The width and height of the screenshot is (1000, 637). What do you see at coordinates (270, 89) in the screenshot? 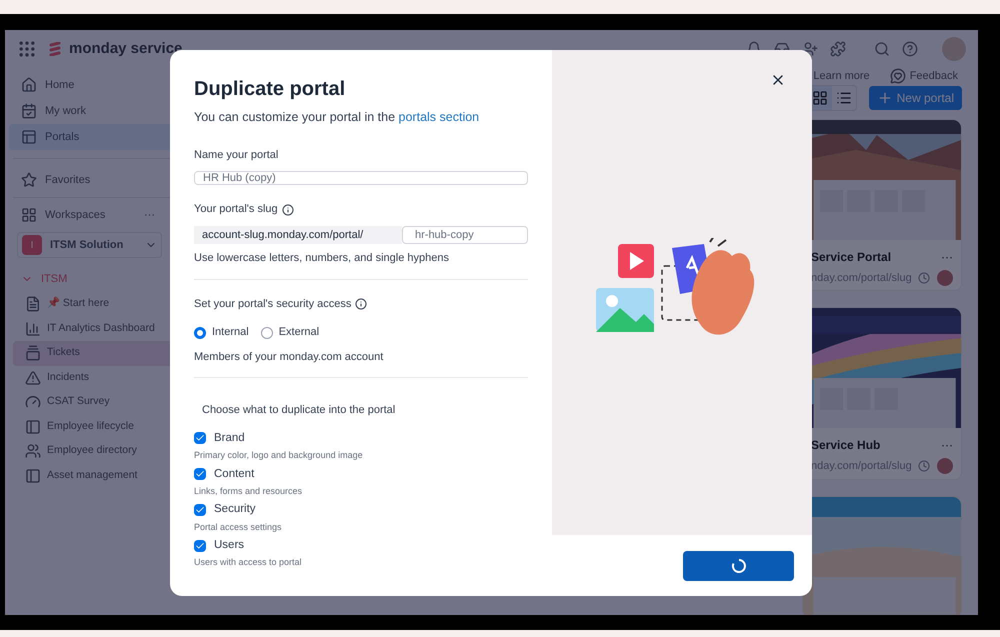
I see `dialog-title: Duplicate portal` at bounding box center [270, 89].